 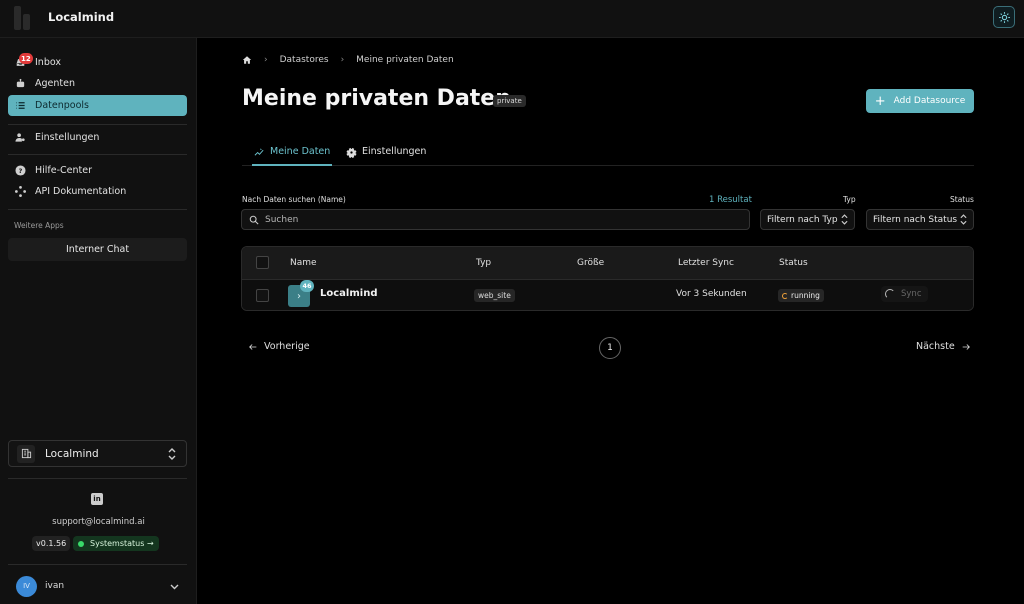 What do you see at coordinates (97, 62) in the screenshot?
I see `sidebar-item-inbox: Inbox` at bounding box center [97, 62].